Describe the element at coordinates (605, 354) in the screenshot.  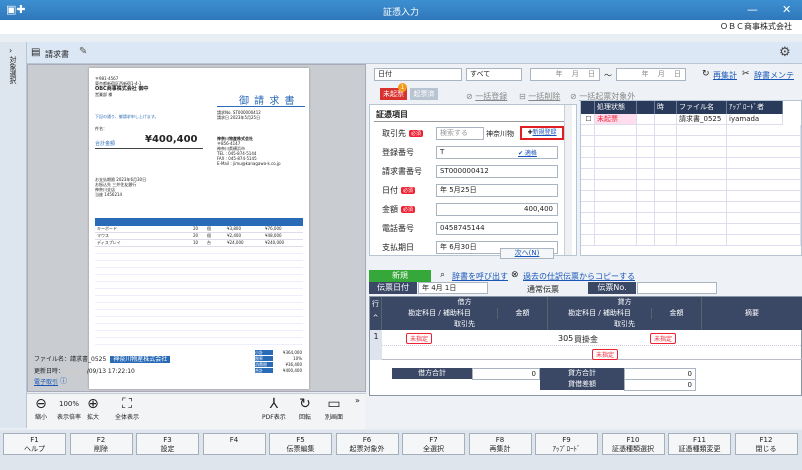
I see `credit-partner-tag: 未指定` at that location.